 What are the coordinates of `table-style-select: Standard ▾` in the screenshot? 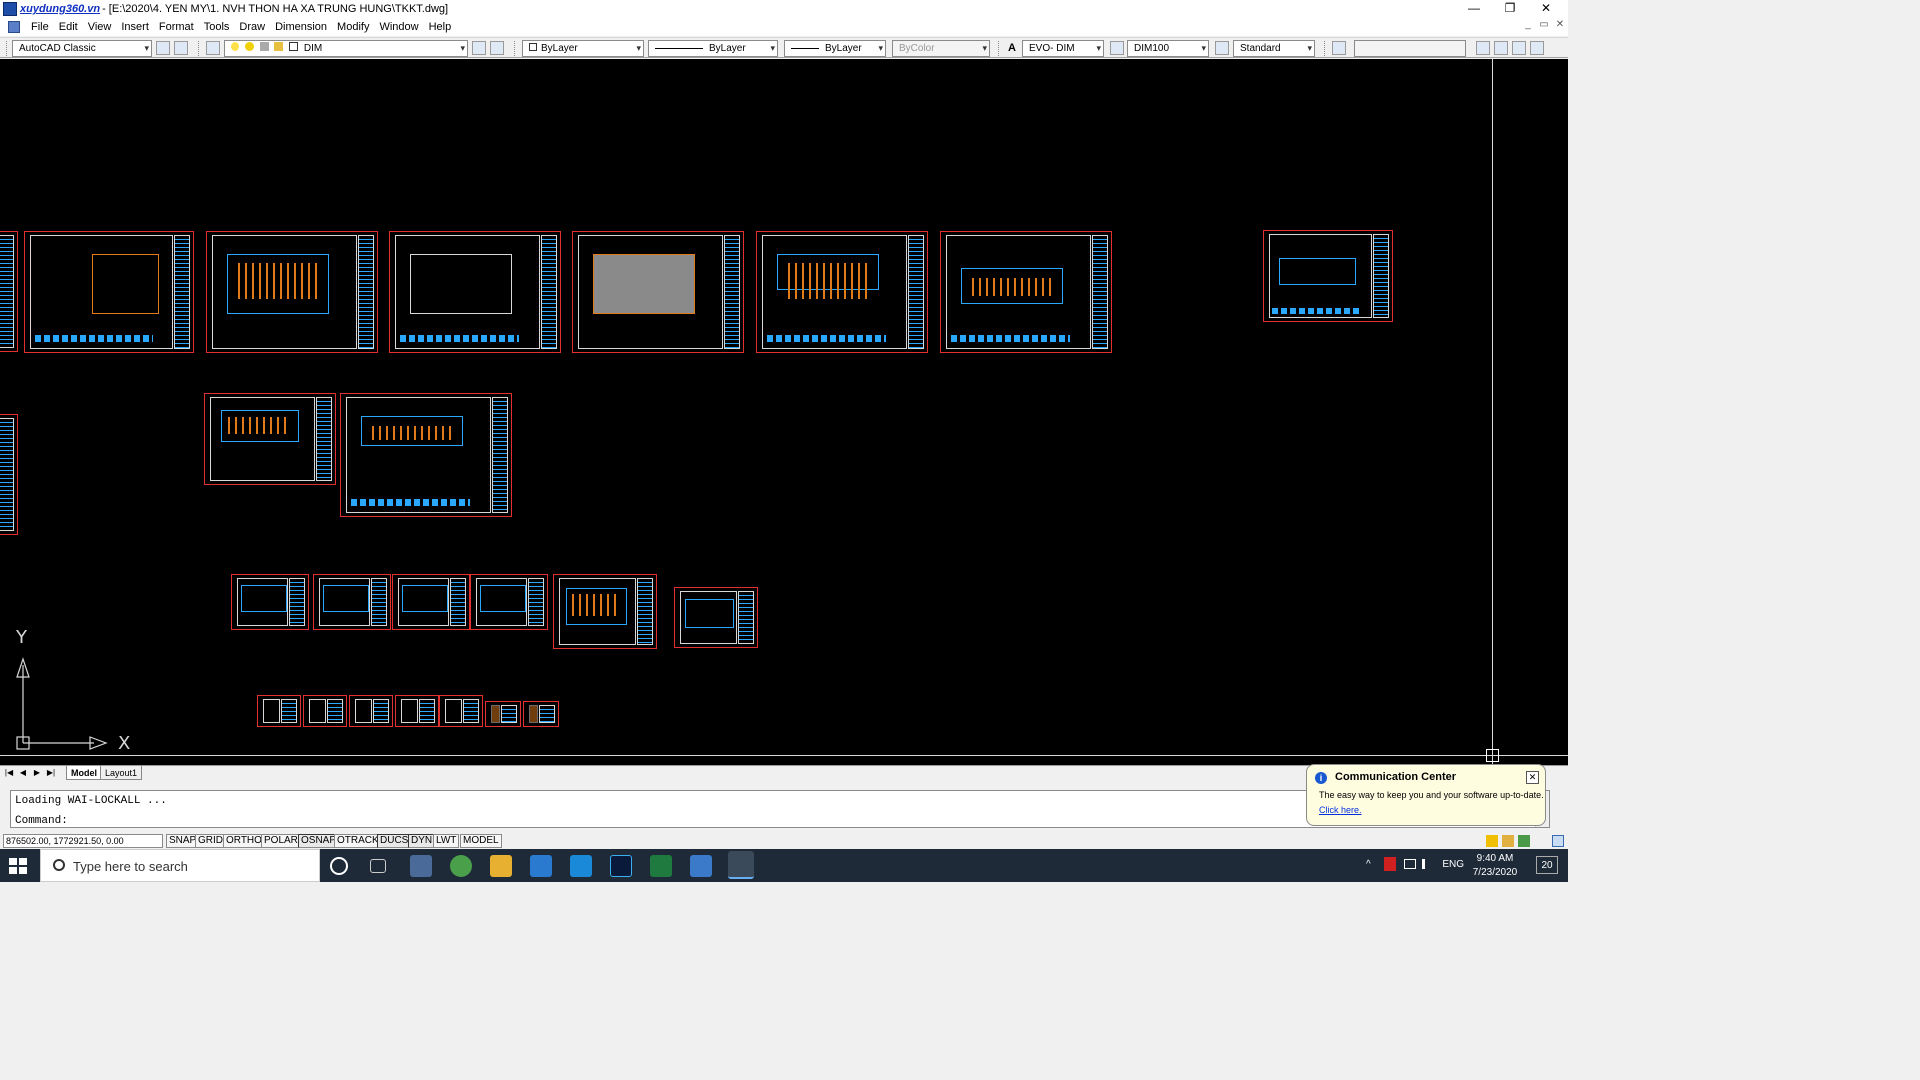 It's located at (1274, 48).